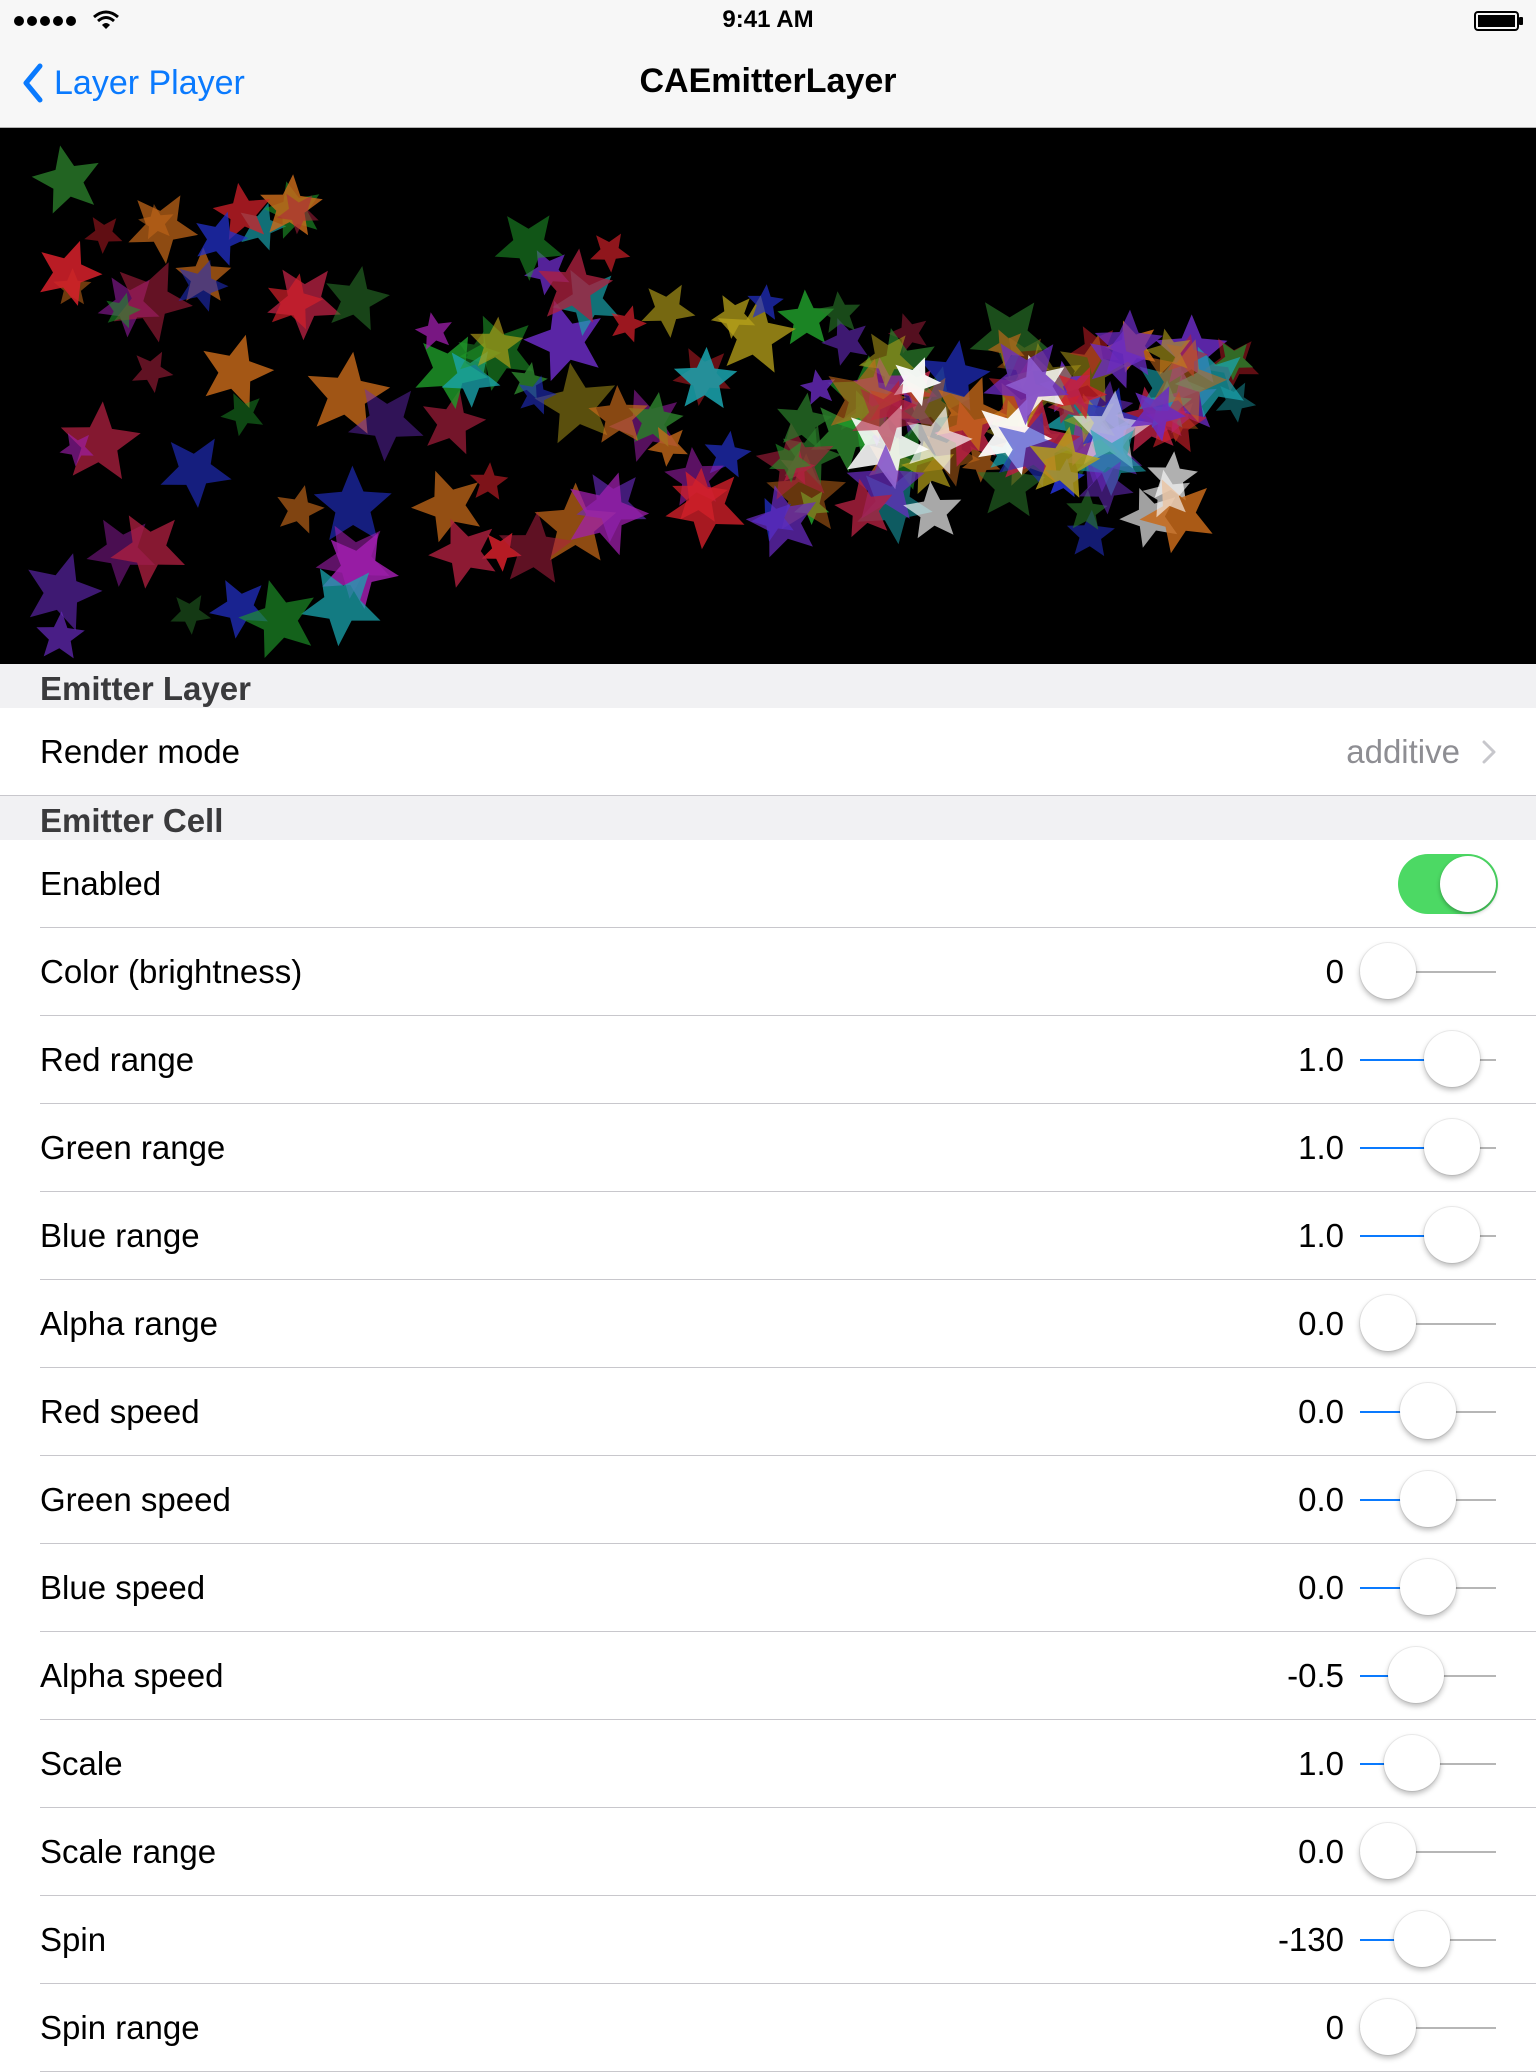 The width and height of the screenshot is (1536, 2072). What do you see at coordinates (1321, 1059) in the screenshot?
I see `red-range-value: 1.0` at bounding box center [1321, 1059].